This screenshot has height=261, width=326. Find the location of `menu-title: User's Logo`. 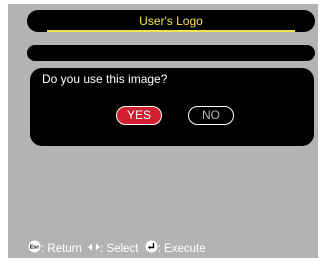

menu-title: User's Logo is located at coordinates (171, 21).